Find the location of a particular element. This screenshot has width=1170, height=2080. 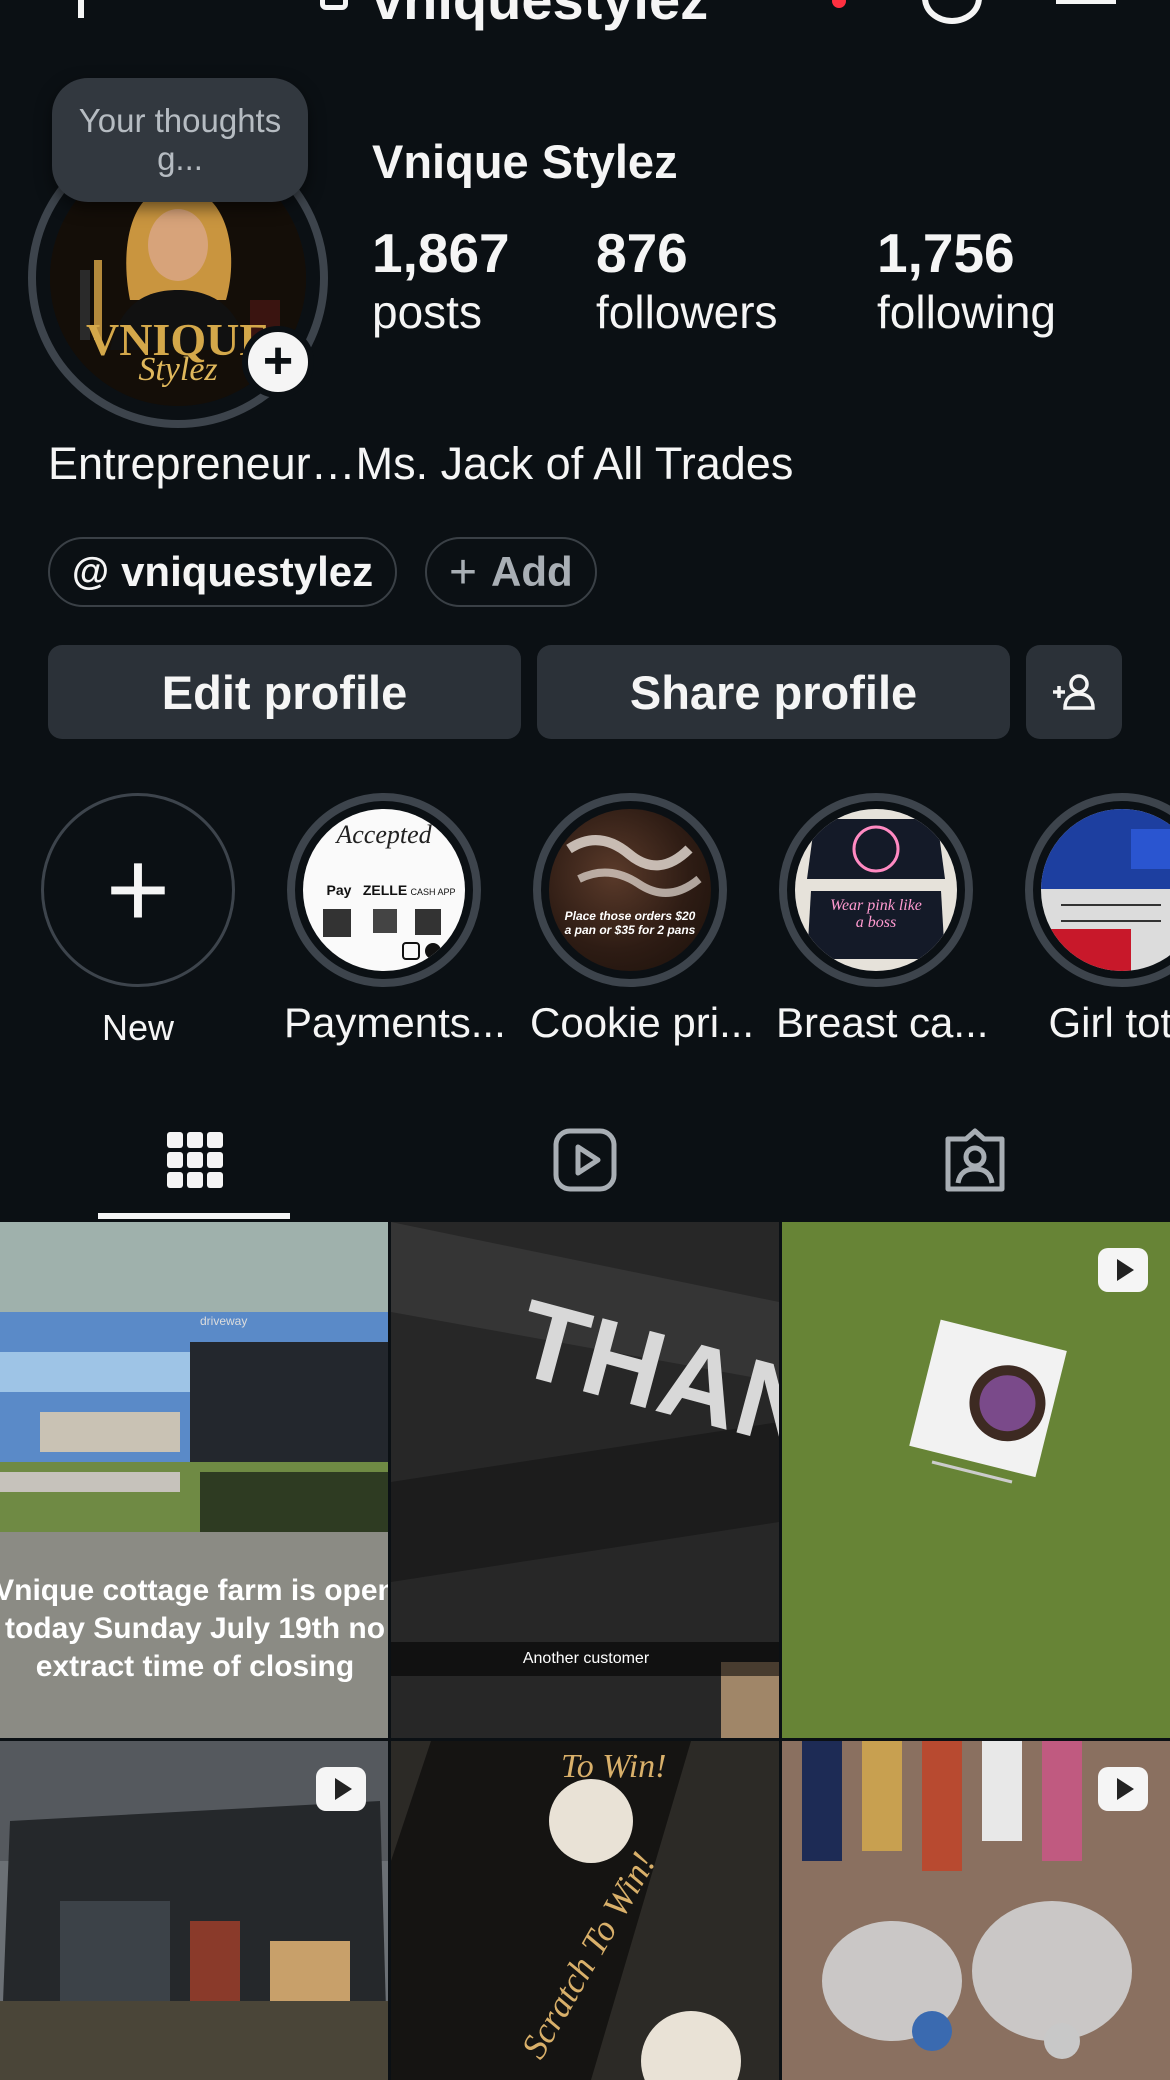

posts-label: posts is located at coordinates (427, 312).